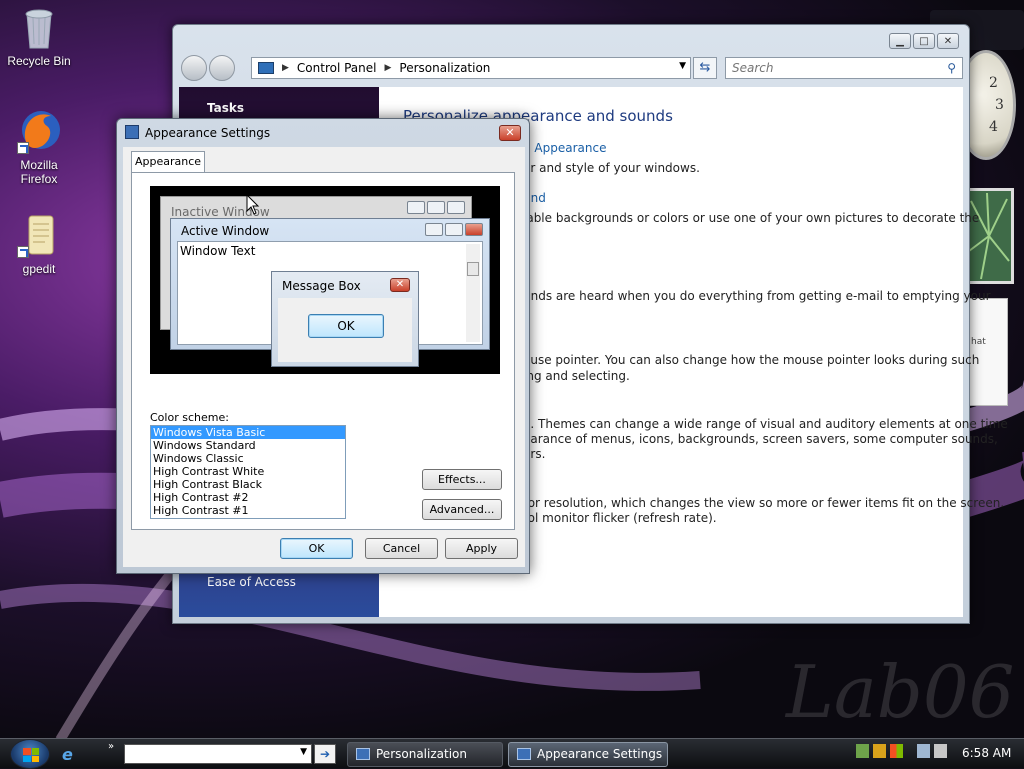 Image resolution: width=1024 pixels, height=769 pixels. I want to click on back-button, so click(194, 68).